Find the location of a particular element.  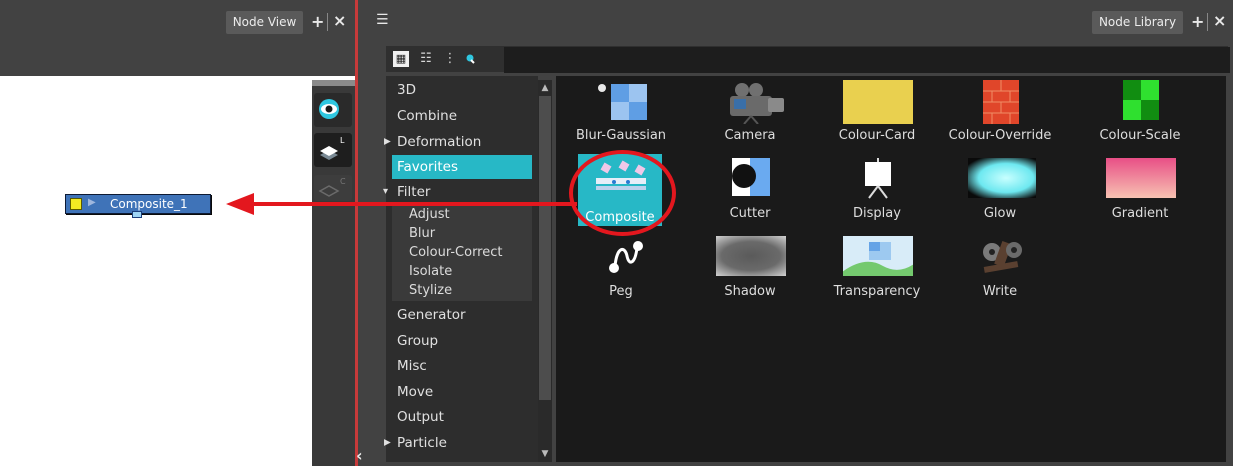

search-icon is located at coordinates (470, 59).